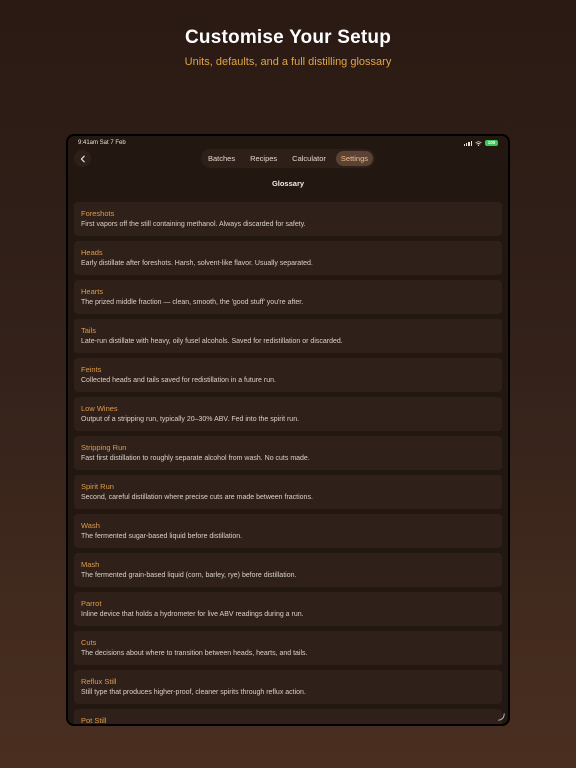  Describe the element at coordinates (92, 252) in the screenshot. I see `glossary-term: Heads` at that location.